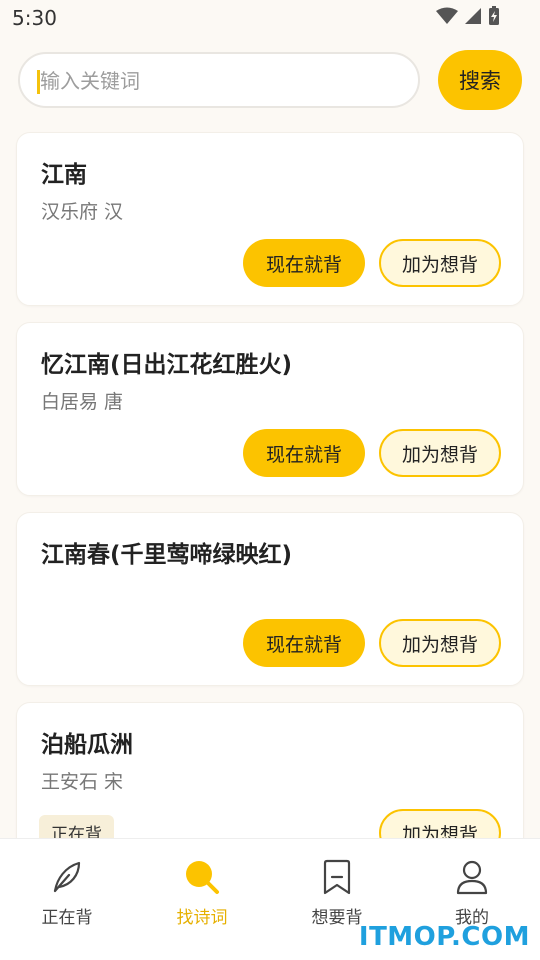 This screenshot has height=960, width=540. What do you see at coordinates (167, 365) in the screenshot?
I see `poem-title: 忆江南(日出江花红胜火)` at bounding box center [167, 365].